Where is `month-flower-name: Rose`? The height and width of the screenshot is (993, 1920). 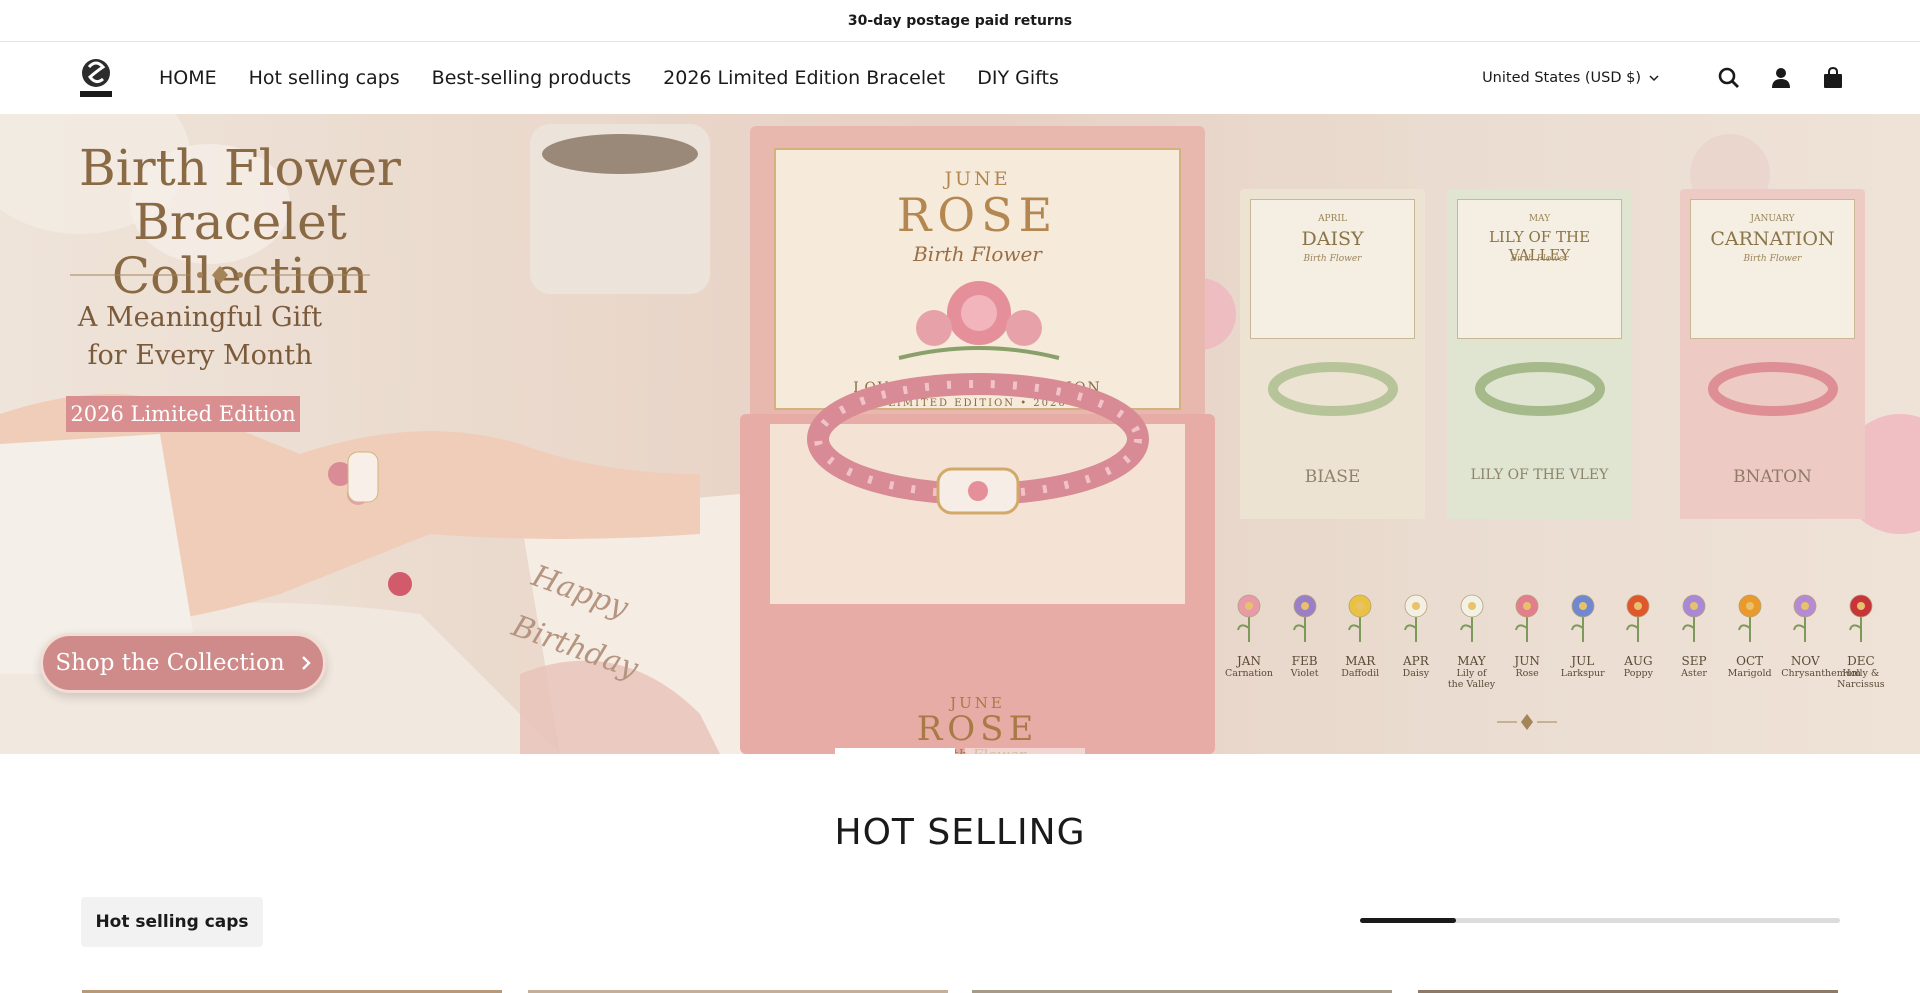
month-flower-name: Rose is located at coordinates (1527, 673).